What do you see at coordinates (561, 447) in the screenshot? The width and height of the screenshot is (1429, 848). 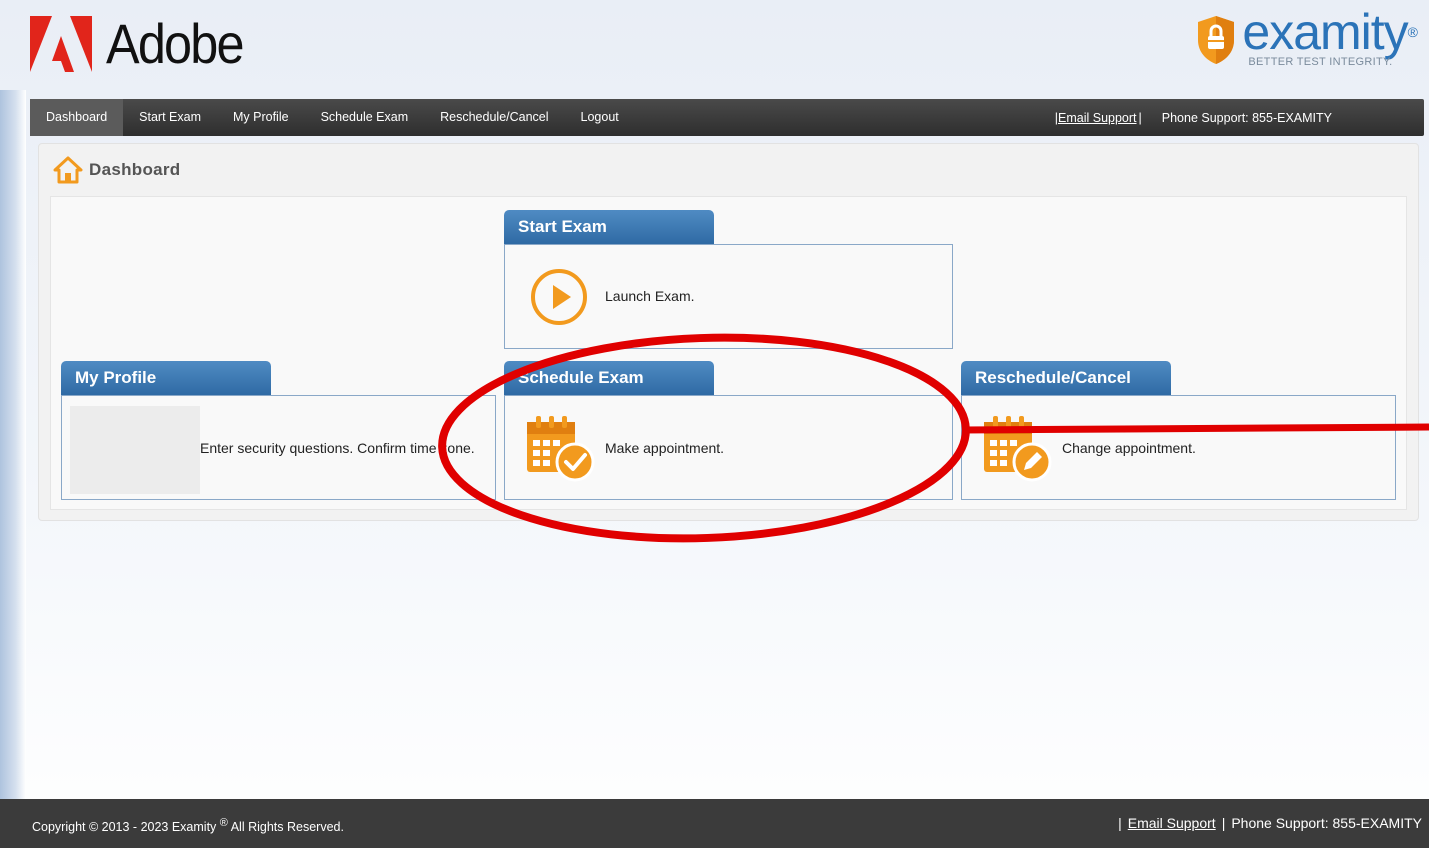 I see `calendar-check-icon` at bounding box center [561, 447].